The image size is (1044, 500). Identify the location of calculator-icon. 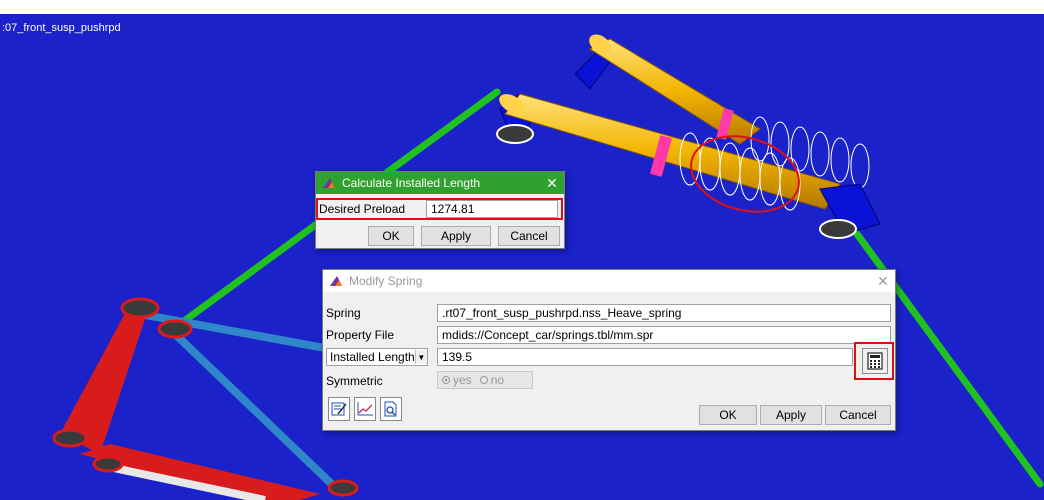
(875, 361).